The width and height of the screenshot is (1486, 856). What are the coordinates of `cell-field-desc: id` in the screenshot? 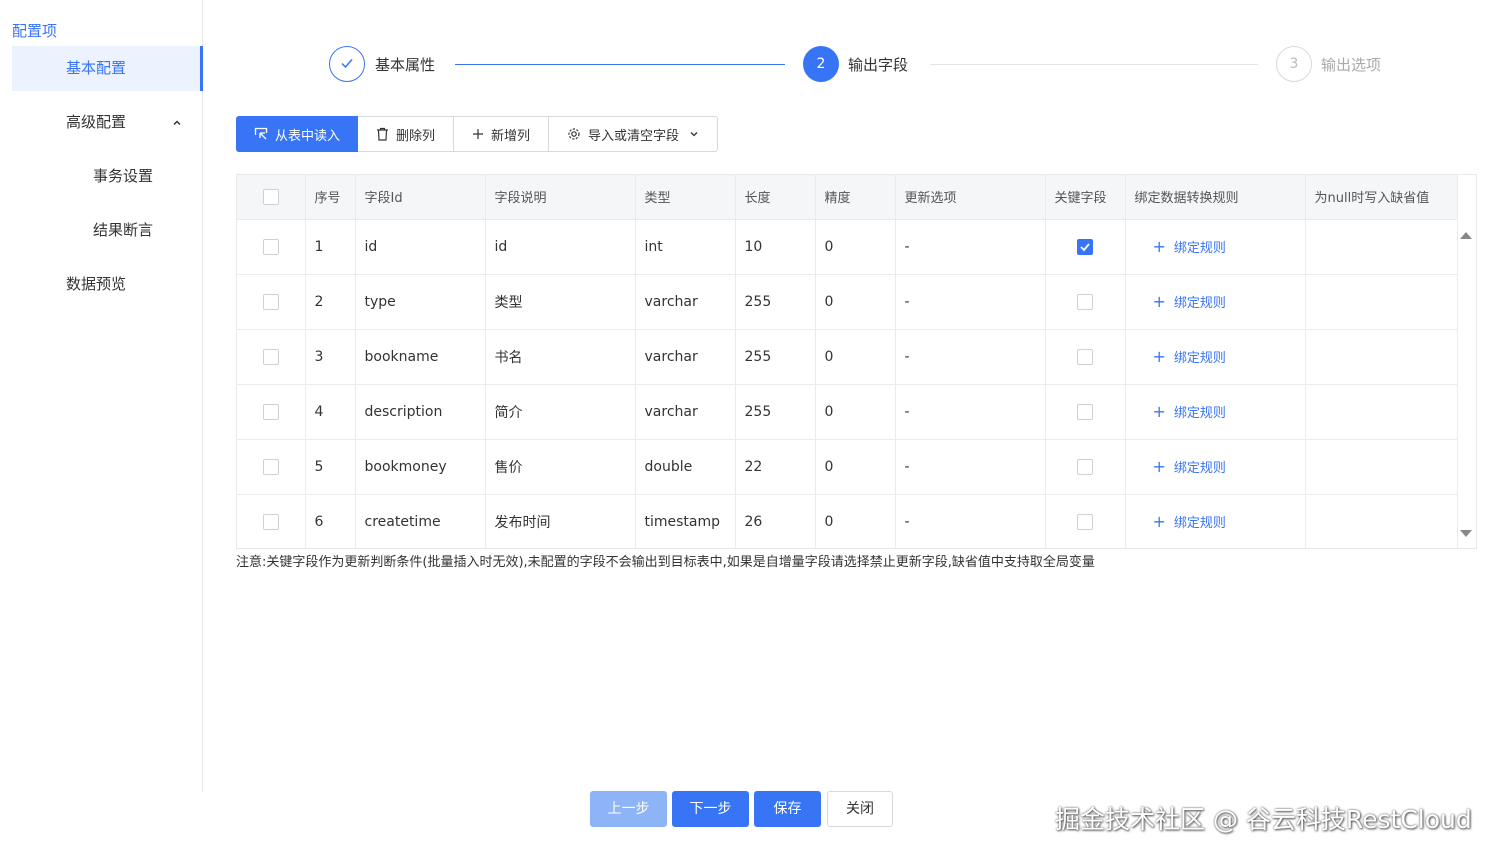 It's located at (560, 247).